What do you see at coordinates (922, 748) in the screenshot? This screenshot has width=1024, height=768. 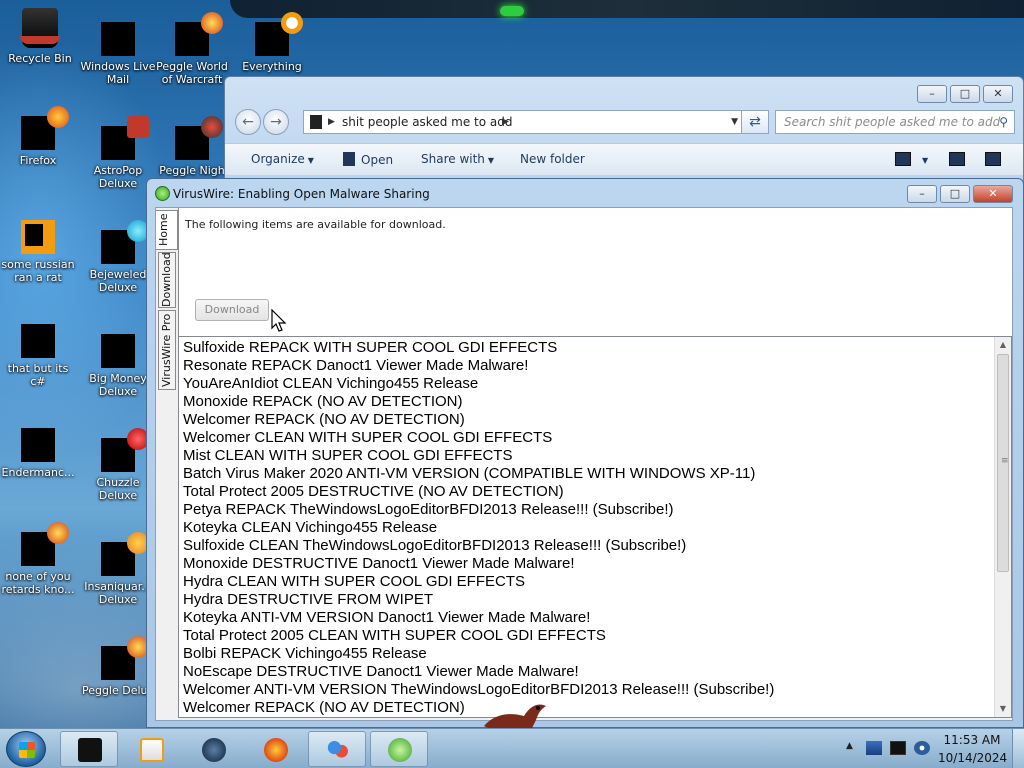 I see `volume-icon` at bounding box center [922, 748].